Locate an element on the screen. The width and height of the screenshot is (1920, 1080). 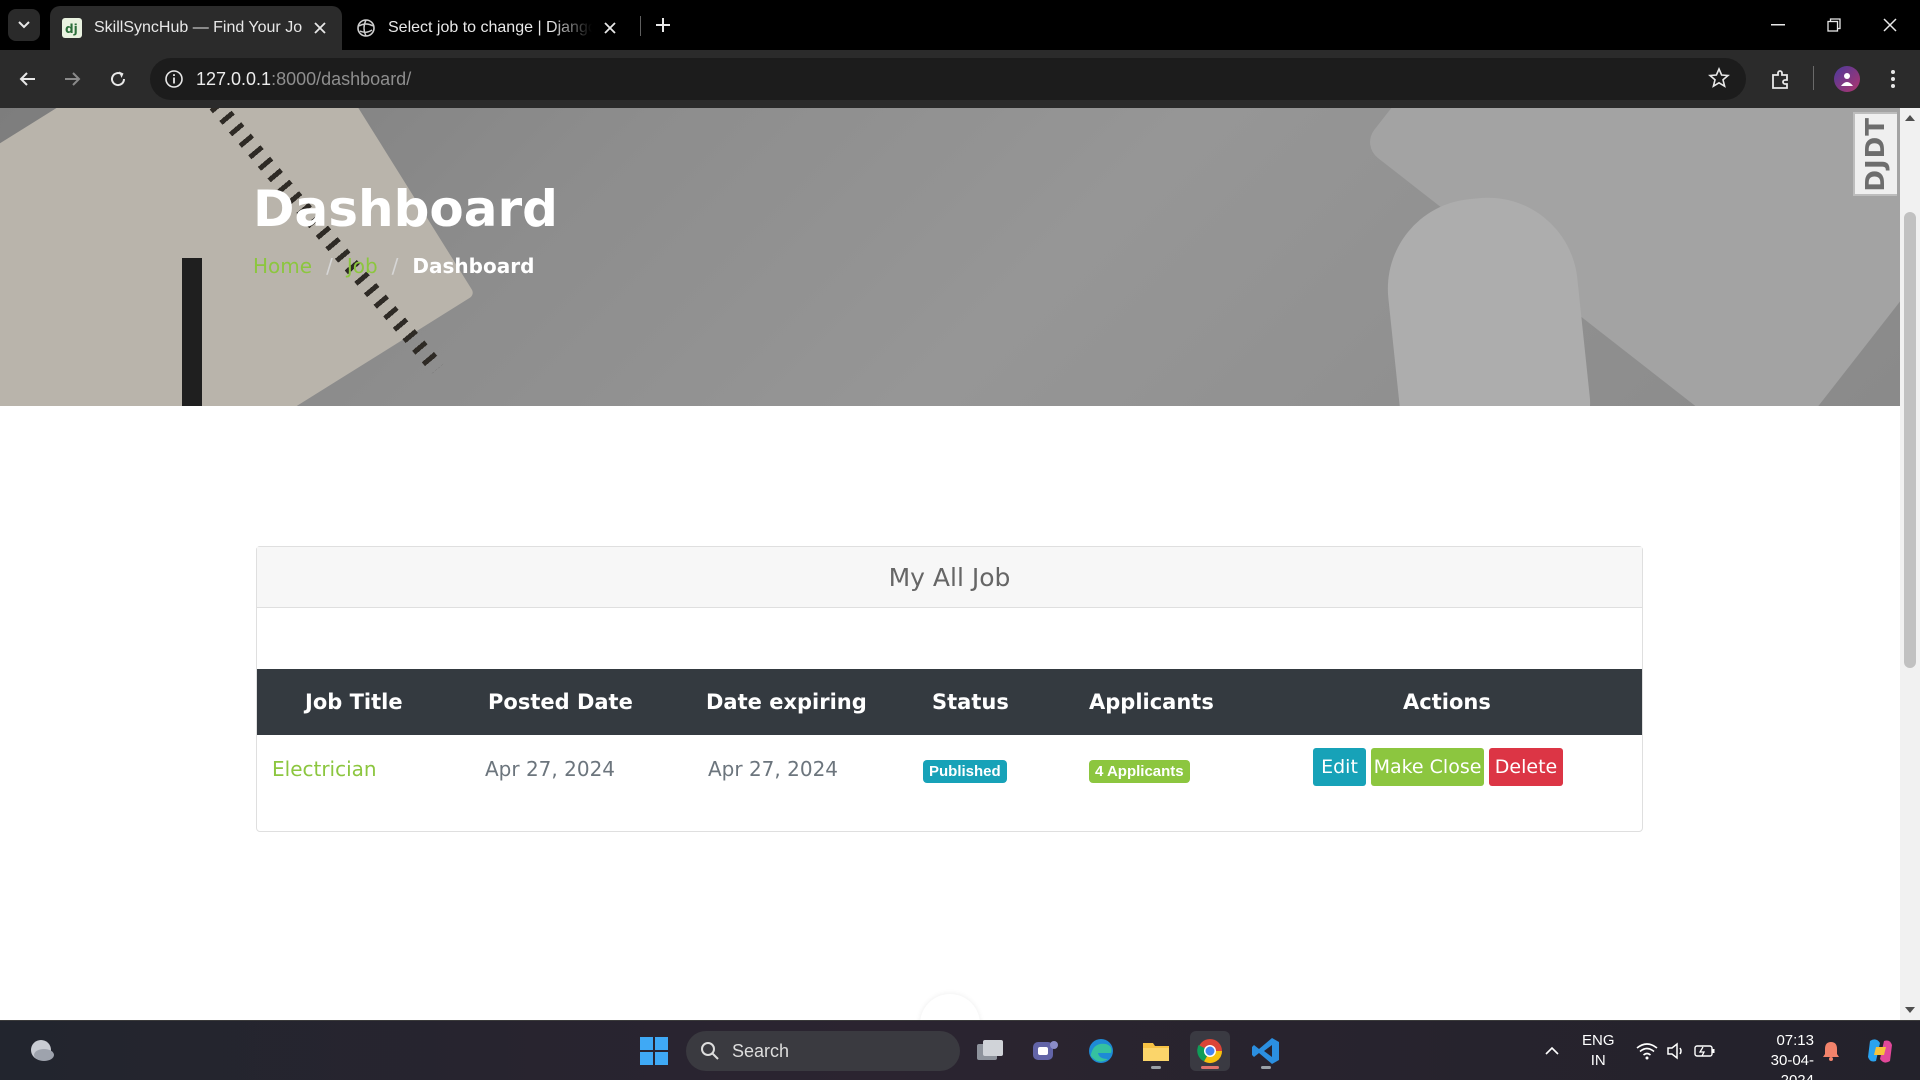
url-text: 127.0.0.1:8000/dashboard/ is located at coordinates (303, 79).